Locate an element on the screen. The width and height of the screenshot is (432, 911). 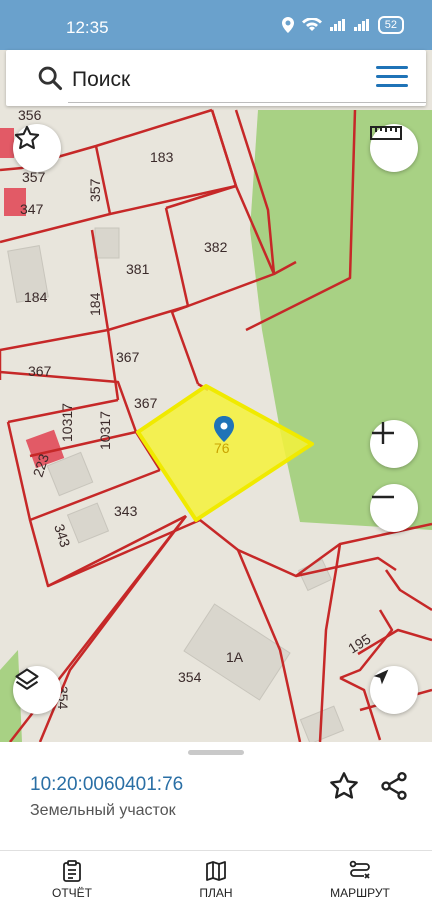
bottom-nav: ОТЧЁТ ПЛАН МАРШРУТ is located at coordinates (216, 880).